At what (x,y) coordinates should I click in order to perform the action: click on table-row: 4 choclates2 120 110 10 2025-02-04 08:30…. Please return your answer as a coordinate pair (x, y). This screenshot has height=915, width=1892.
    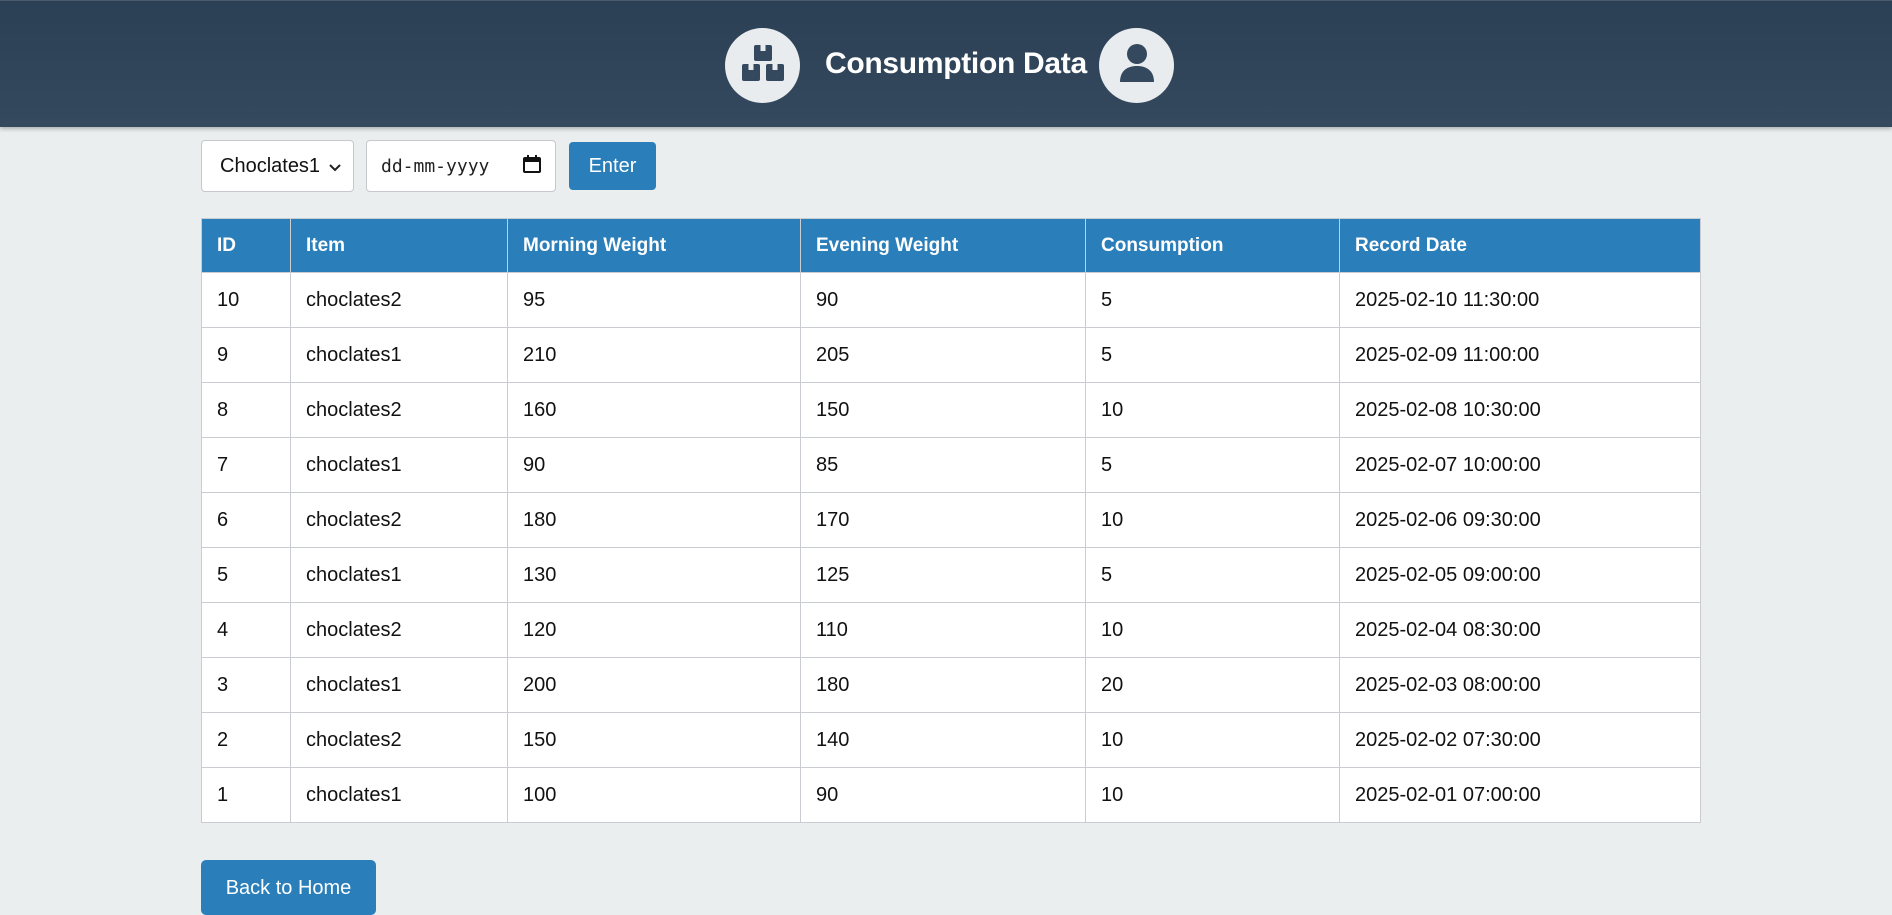
    Looking at the image, I should click on (951, 630).